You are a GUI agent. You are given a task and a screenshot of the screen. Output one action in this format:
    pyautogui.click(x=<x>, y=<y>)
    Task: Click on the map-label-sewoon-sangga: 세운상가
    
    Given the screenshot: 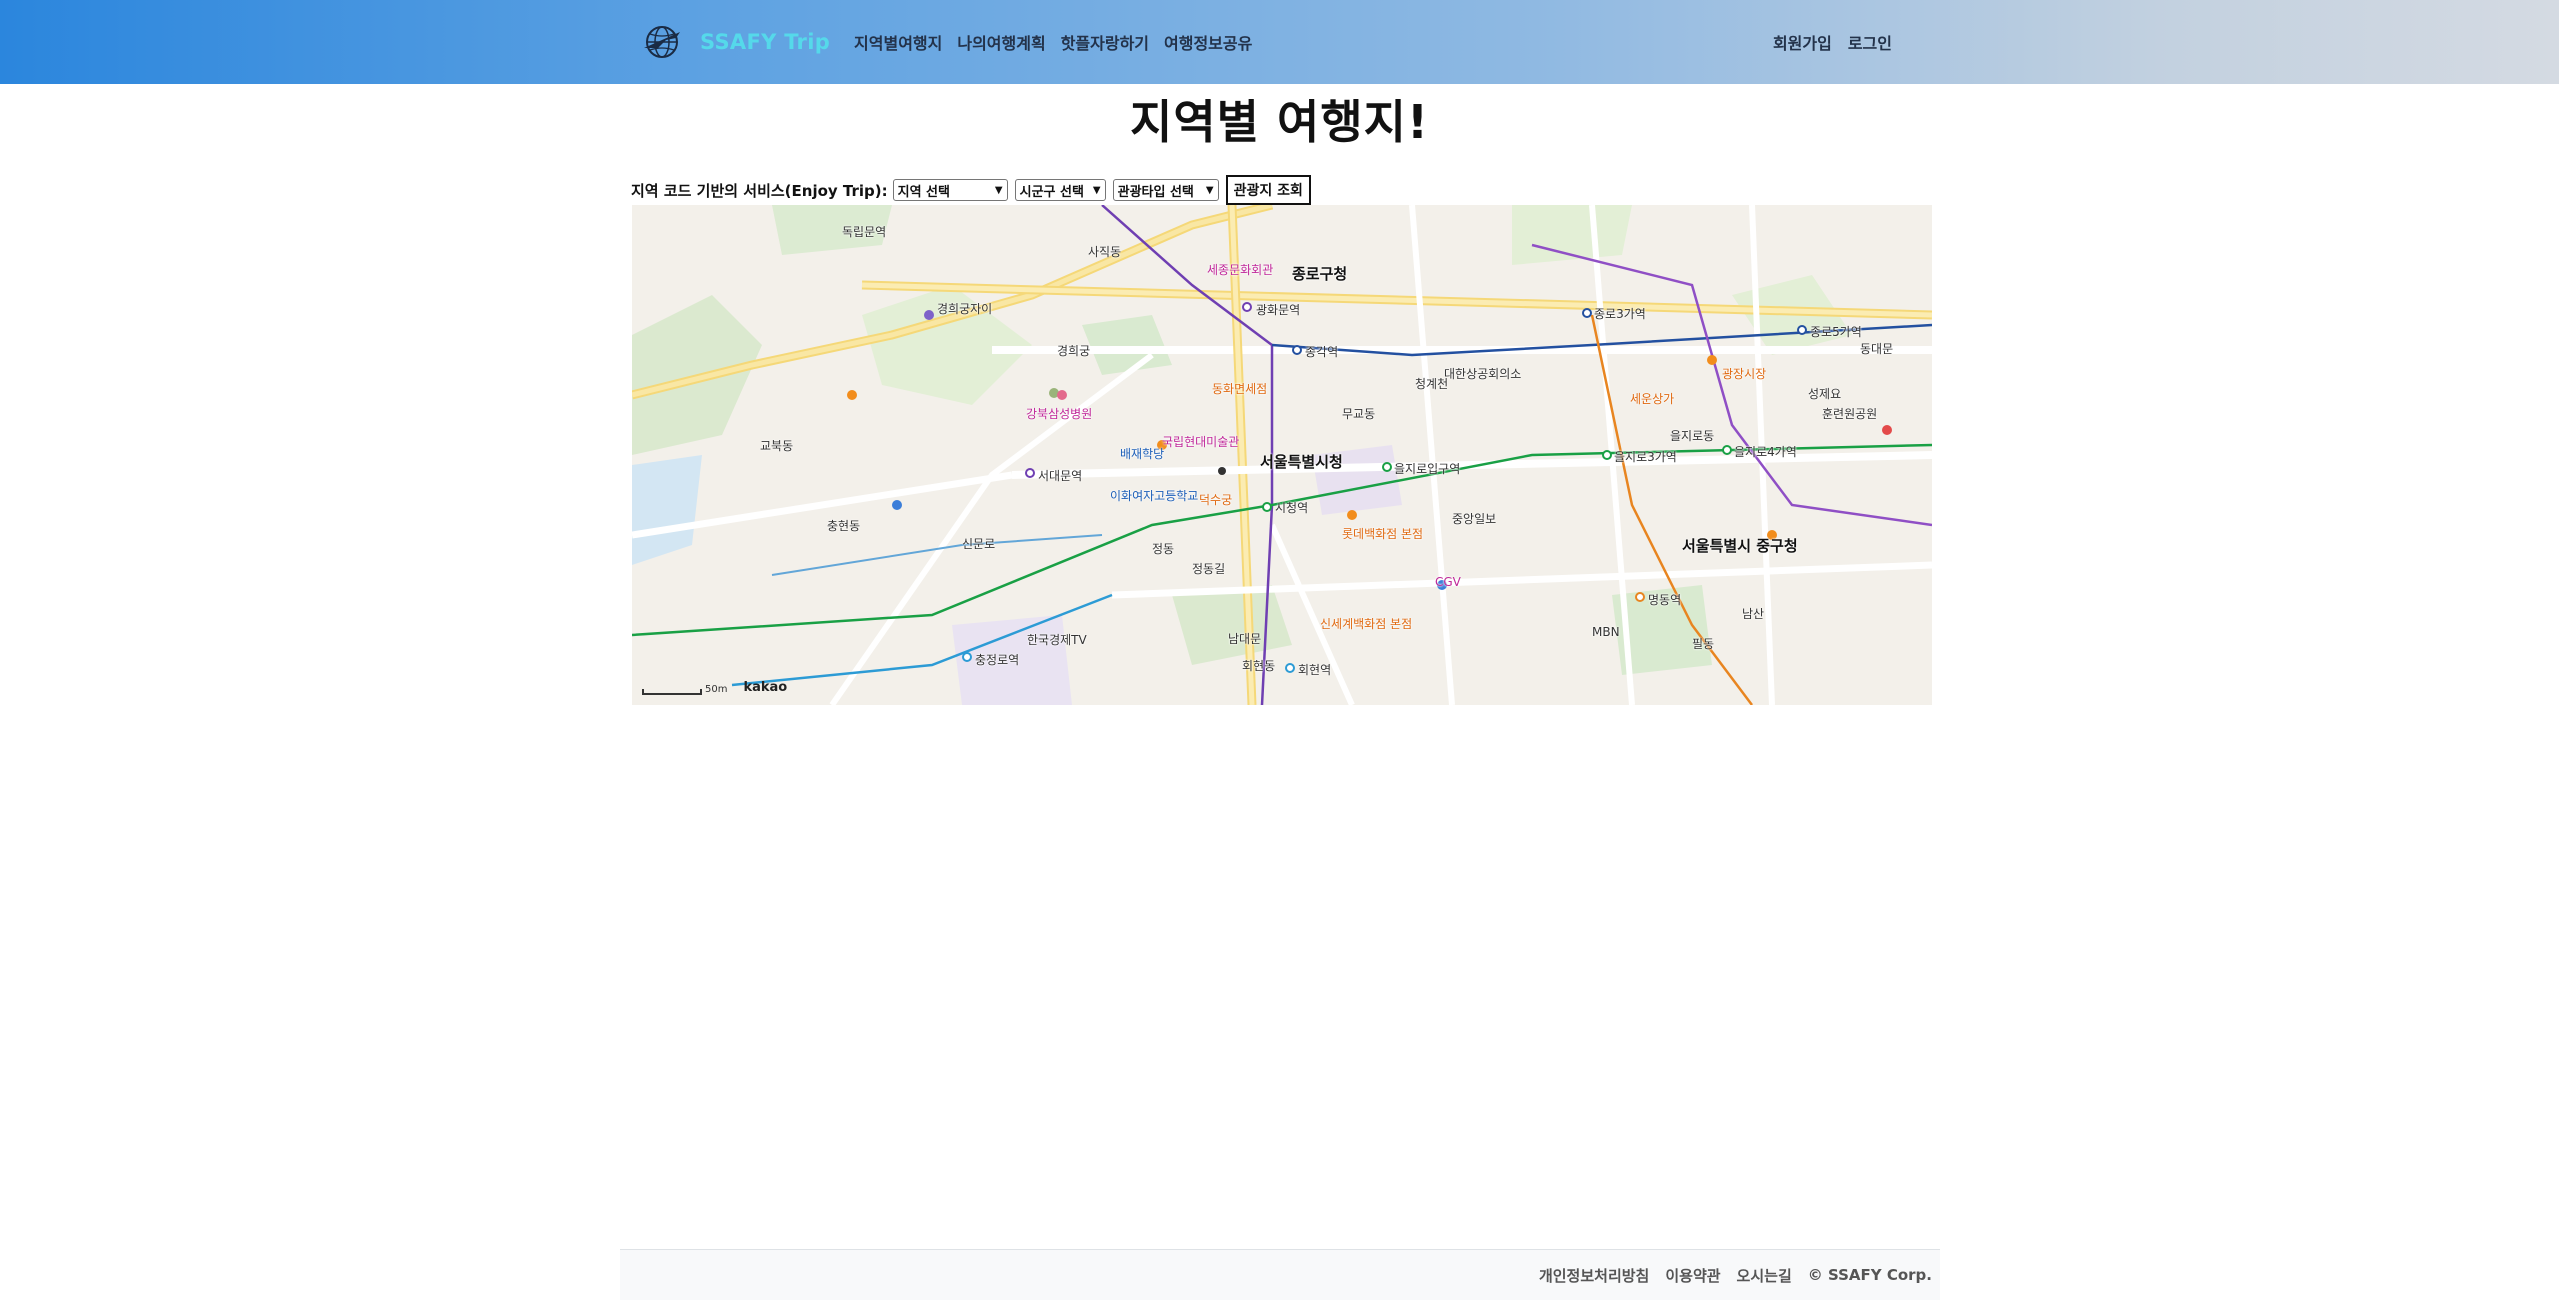 What is the action you would take?
    pyautogui.click(x=1652, y=398)
    